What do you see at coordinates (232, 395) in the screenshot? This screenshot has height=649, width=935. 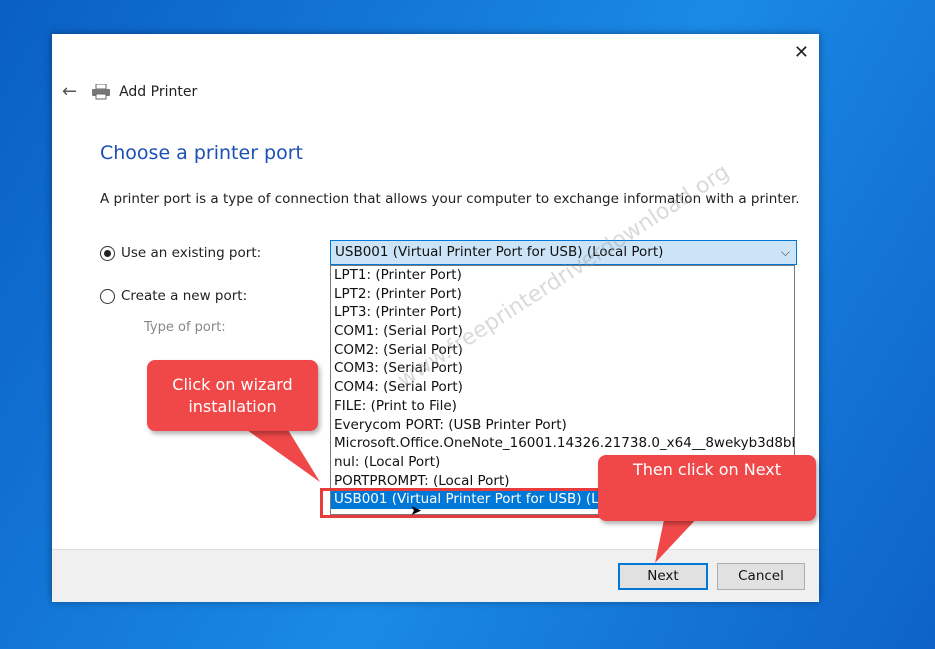 I see `left-callout: Click on wizard installation` at bounding box center [232, 395].